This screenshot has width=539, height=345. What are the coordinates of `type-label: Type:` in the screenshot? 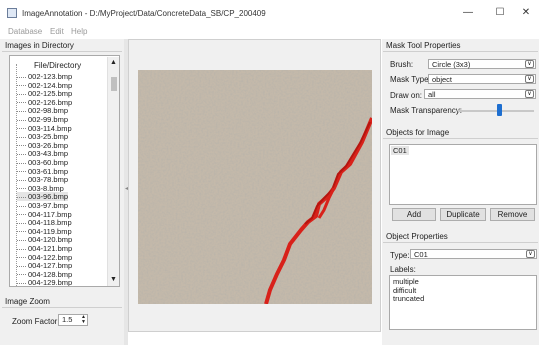 It's located at (400, 255).